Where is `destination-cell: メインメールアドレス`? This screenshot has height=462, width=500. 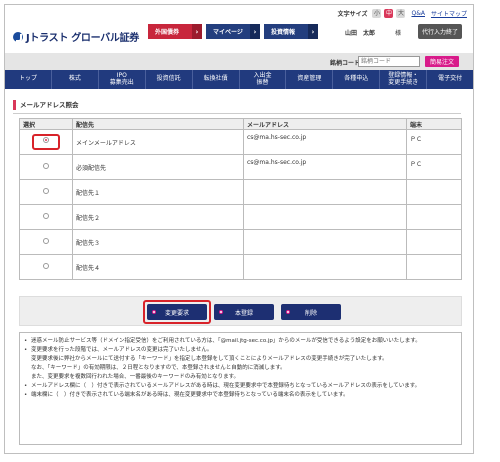
destination-cell: メインメールアドレス is located at coordinates (158, 142).